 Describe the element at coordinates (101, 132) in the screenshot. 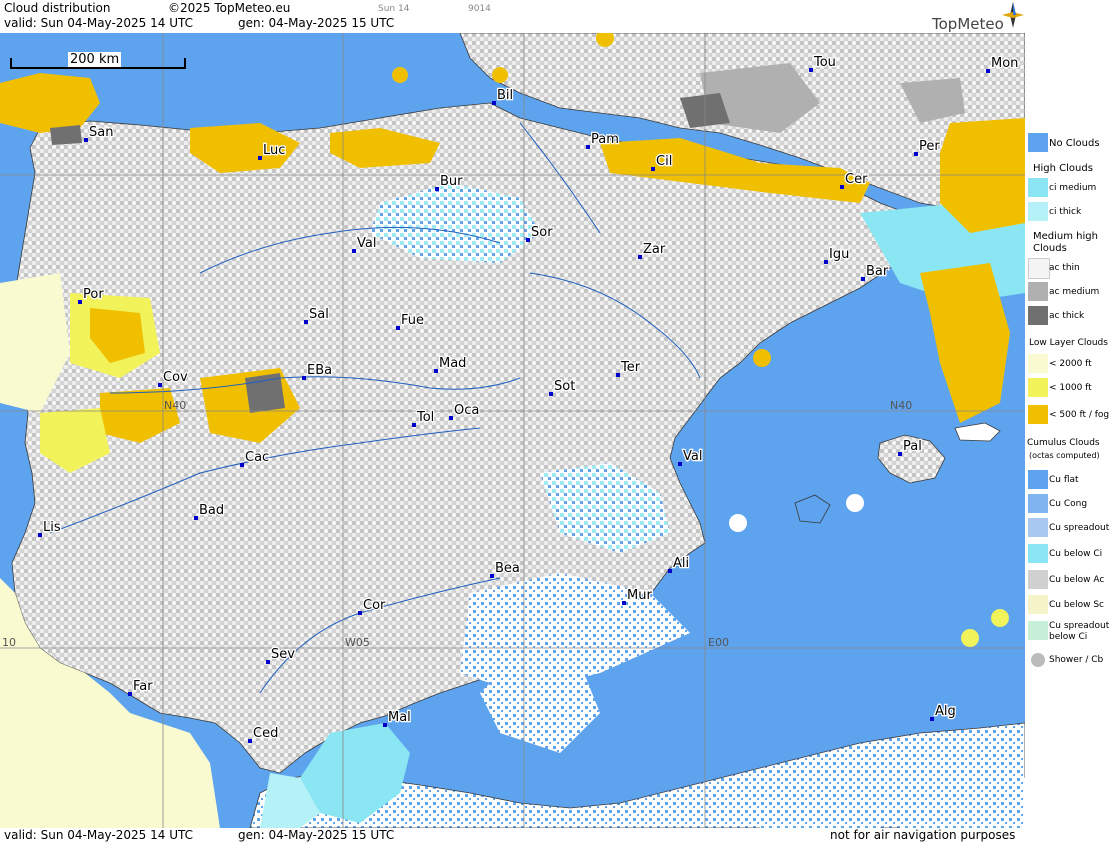

I see `city-label: San` at that location.